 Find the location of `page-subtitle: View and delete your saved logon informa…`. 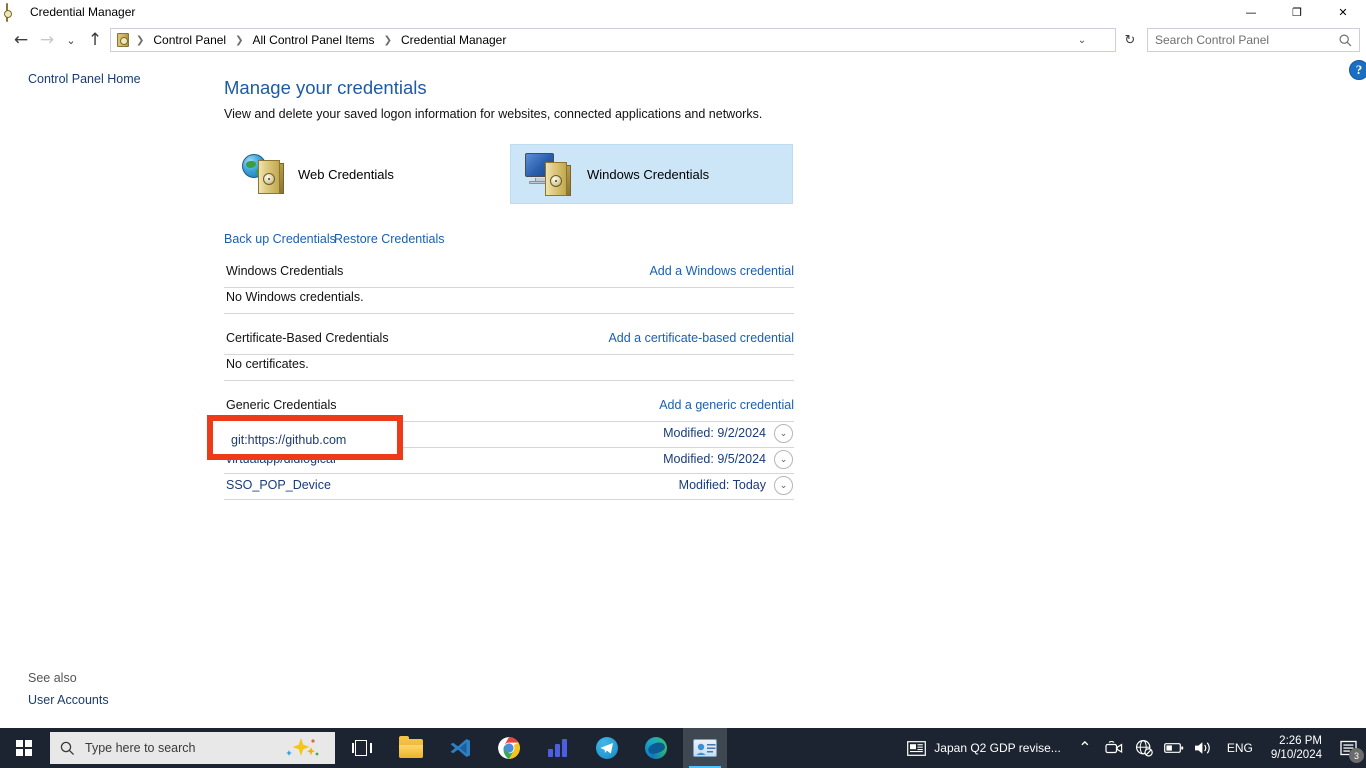

page-subtitle: View and delete your saved logon informa… is located at coordinates (493, 114).